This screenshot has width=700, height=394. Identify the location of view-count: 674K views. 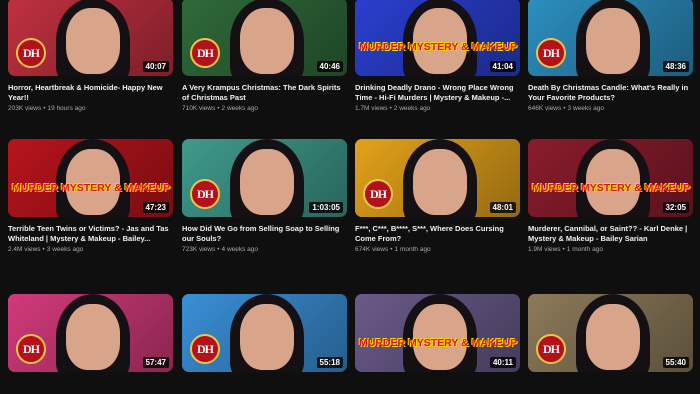
(372, 249).